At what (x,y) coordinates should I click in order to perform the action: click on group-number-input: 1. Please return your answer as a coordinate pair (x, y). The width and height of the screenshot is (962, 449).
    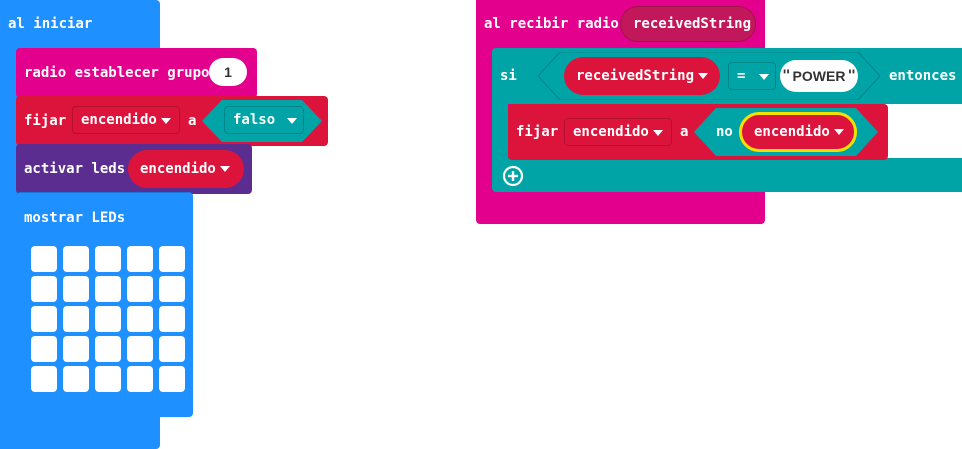
    Looking at the image, I should click on (228, 72).